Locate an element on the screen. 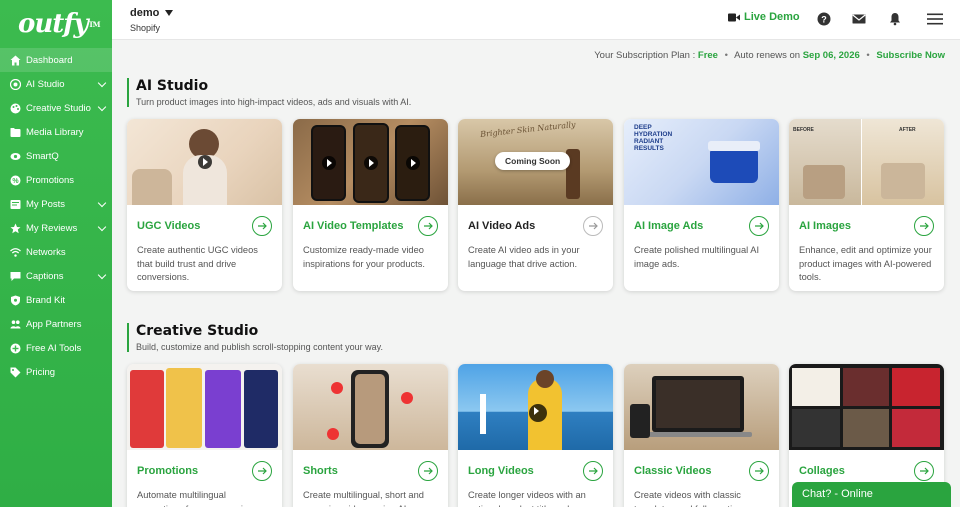 The width and height of the screenshot is (960, 507). sidebar-item-ai-studio: AI Studio is located at coordinates (56, 84).